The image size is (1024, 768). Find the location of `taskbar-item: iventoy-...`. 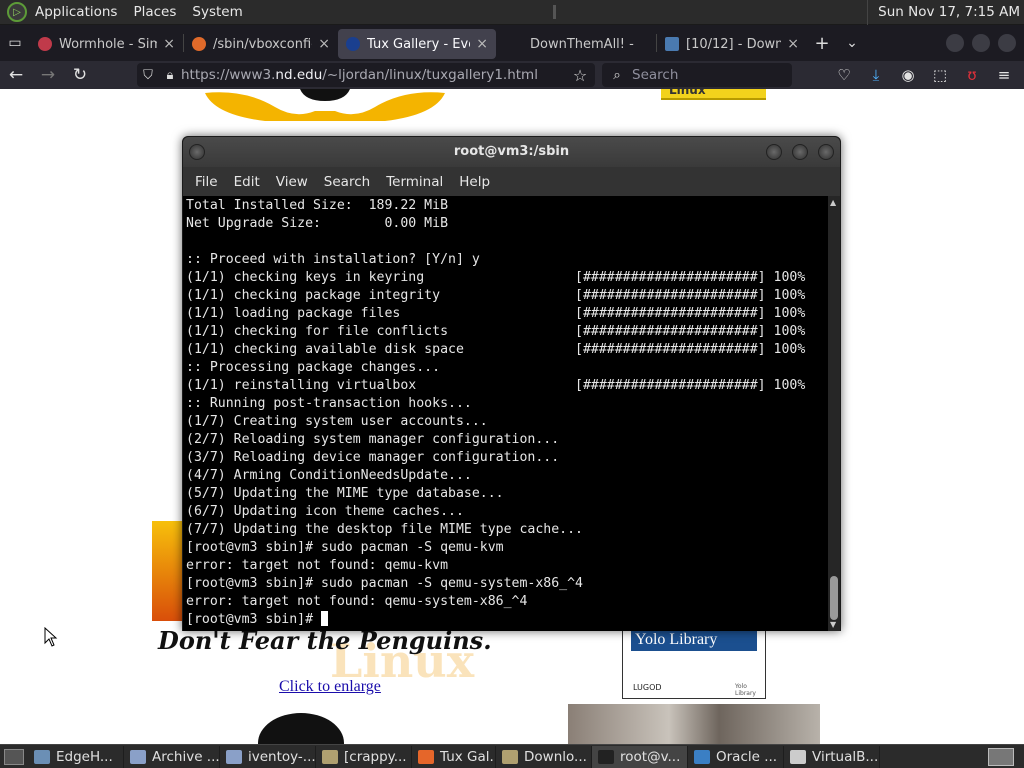

taskbar-item: iventoy-... is located at coordinates (268, 756).